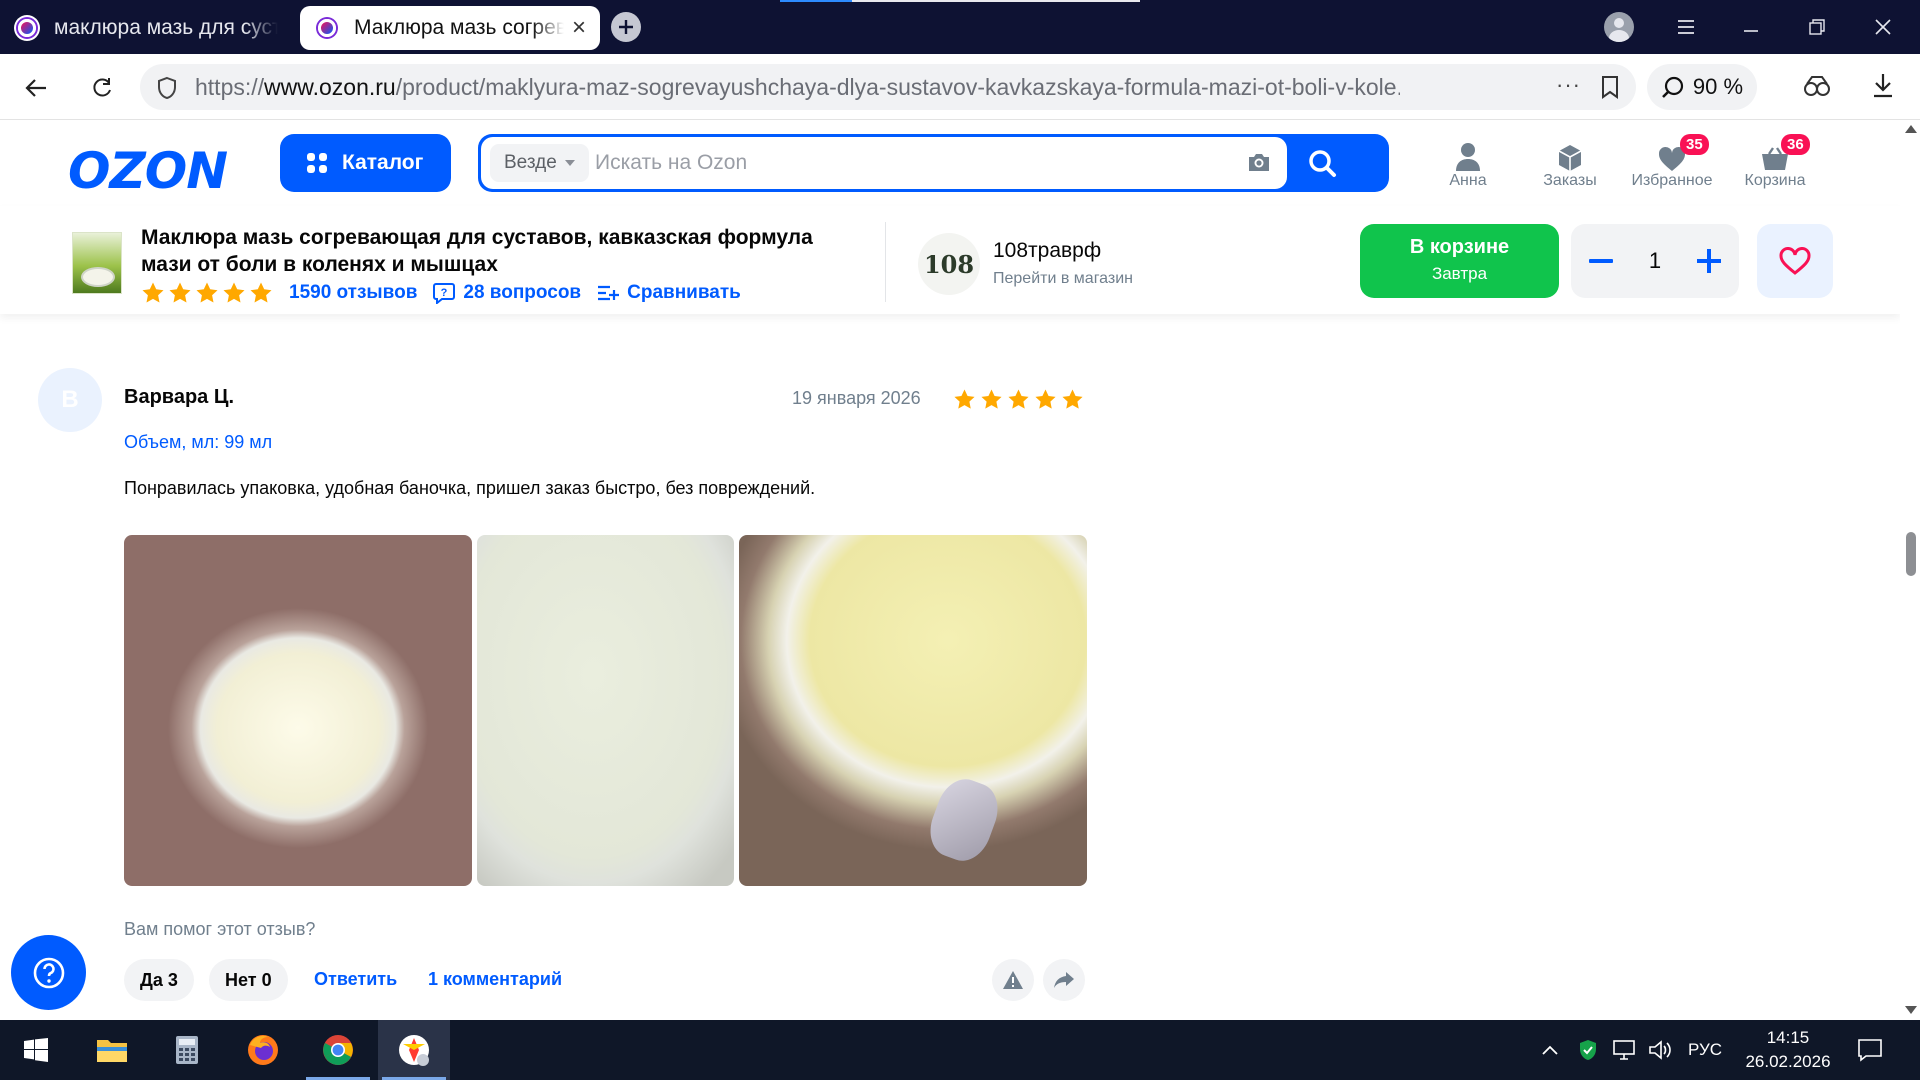 The width and height of the screenshot is (1920, 1080). What do you see at coordinates (885, 262) in the screenshot?
I see `vertical-divider` at bounding box center [885, 262].